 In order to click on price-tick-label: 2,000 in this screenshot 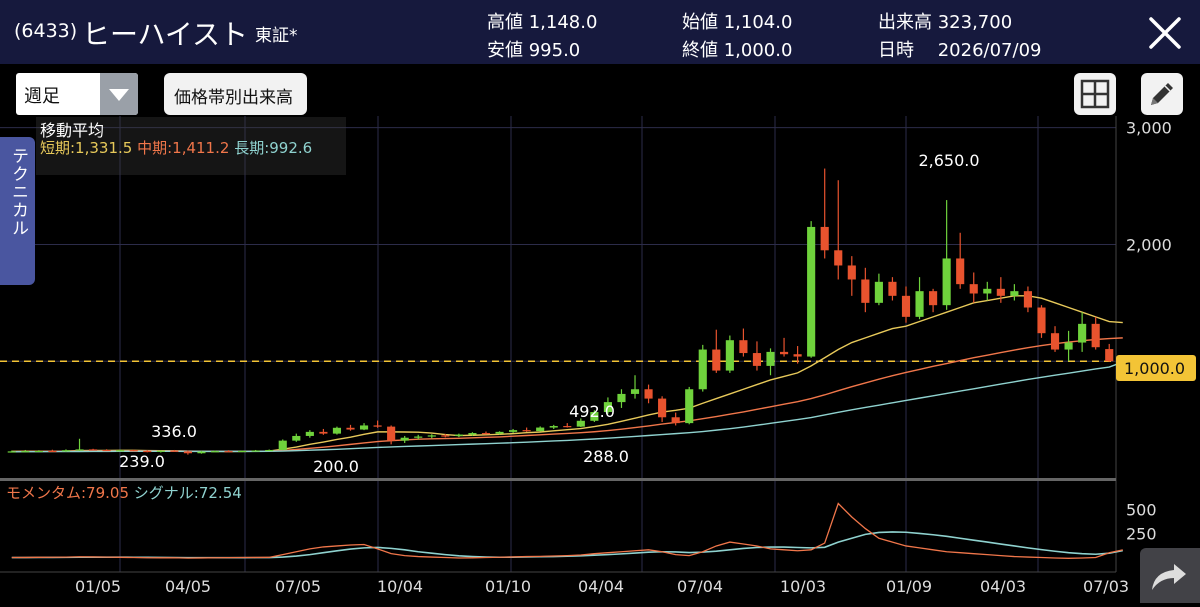, I will do `click(1149, 244)`.